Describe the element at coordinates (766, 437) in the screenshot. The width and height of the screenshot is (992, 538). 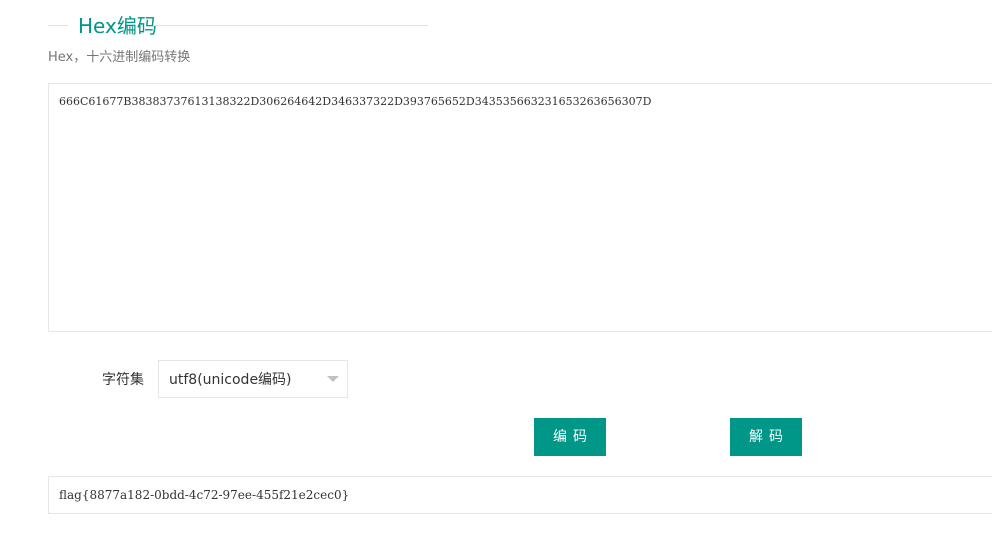
I see `decode-button: 解码` at that location.